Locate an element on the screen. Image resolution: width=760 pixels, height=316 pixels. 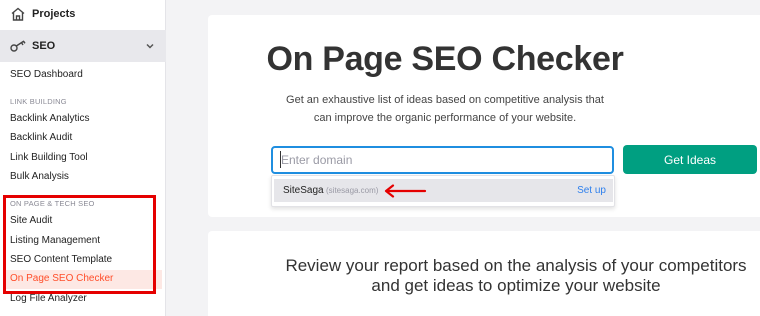
sidebar-section-link-building: LINK BUILDING is located at coordinates (38, 101).